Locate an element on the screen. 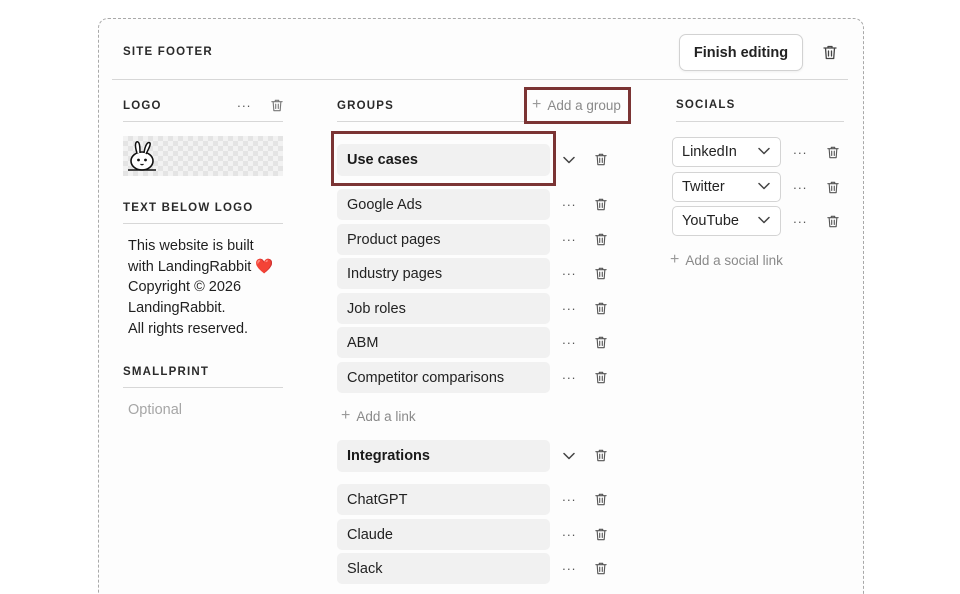 The image size is (960, 594). text-line: Copyright © 2026 is located at coordinates (185, 287).